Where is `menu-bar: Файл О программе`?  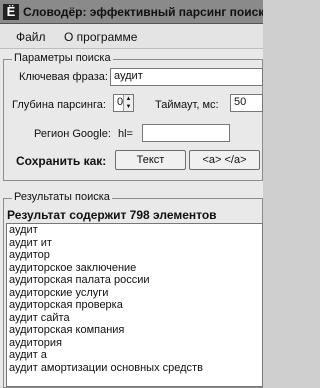
menu-bar: Файл О программе is located at coordinates (131, 36).